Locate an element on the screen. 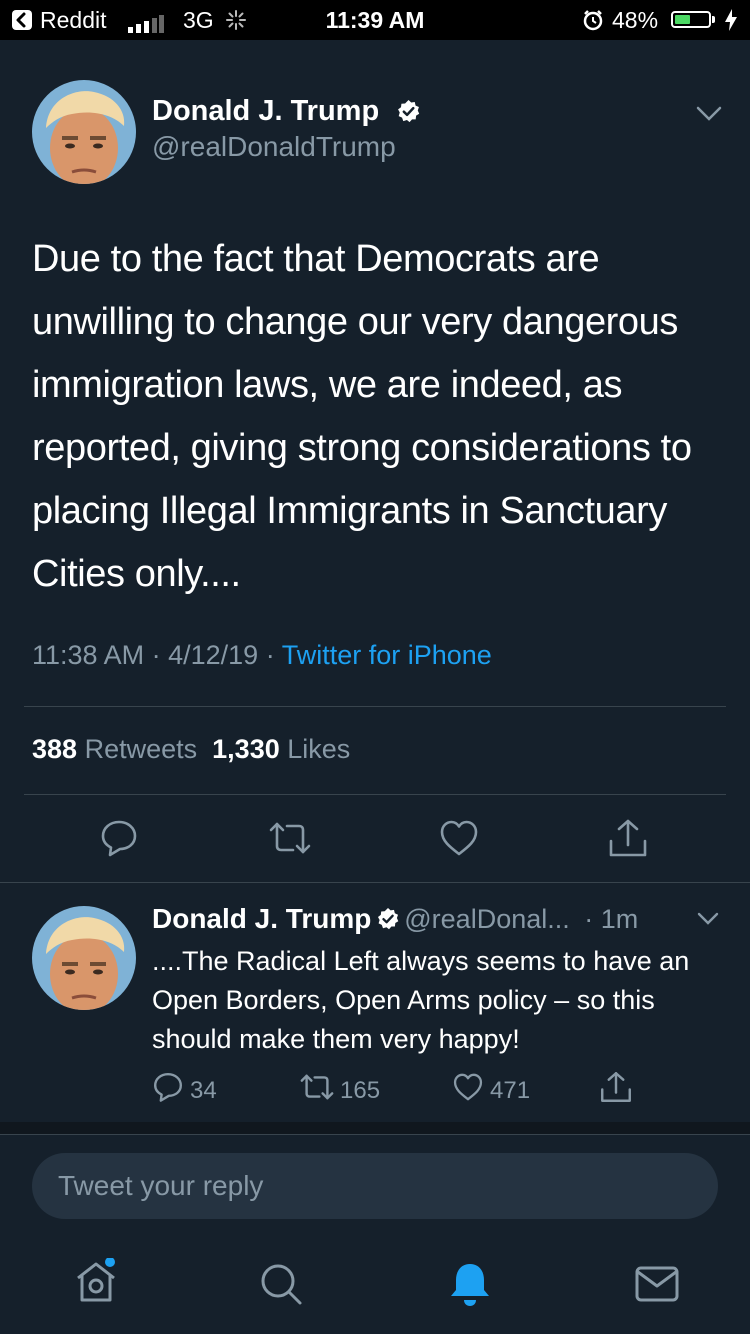 The image size is (750, 1334). tweet-stats: 388 Retweets 1,330 Likes is located at coordinates (191, 749).